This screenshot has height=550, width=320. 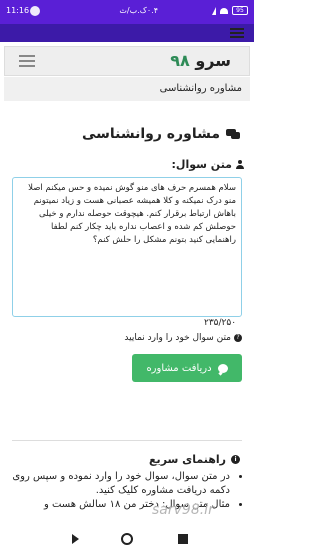 What do you see at coordinates (35, 11) in the screenshot?
I see `notification-icon` at bounding box center [35, 11].